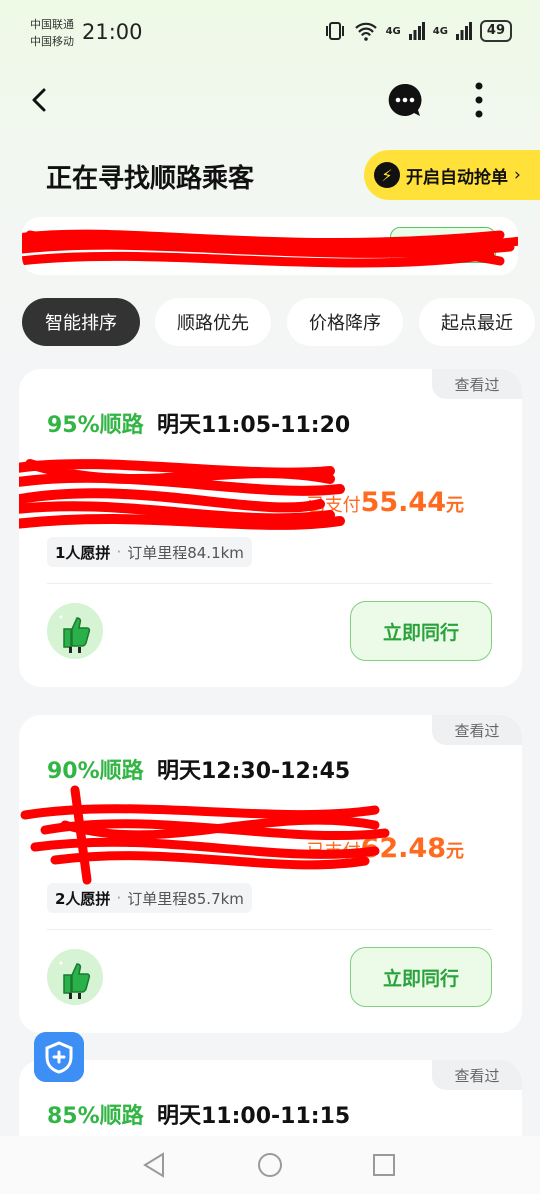 This screenshot has height=1194, width=540. What do you see at coordinates (254, 771) in the screenshot?
I see `pickup-time: 明天12:30-12:45` at bounding box center [254, 771].